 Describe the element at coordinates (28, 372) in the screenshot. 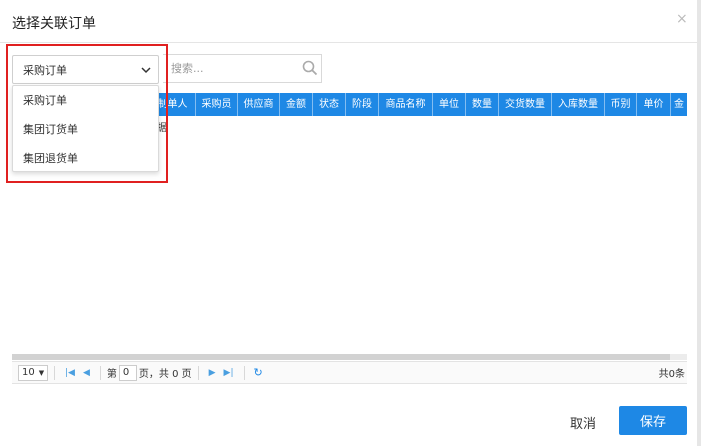

I see `page-size-value: 10` at that location.